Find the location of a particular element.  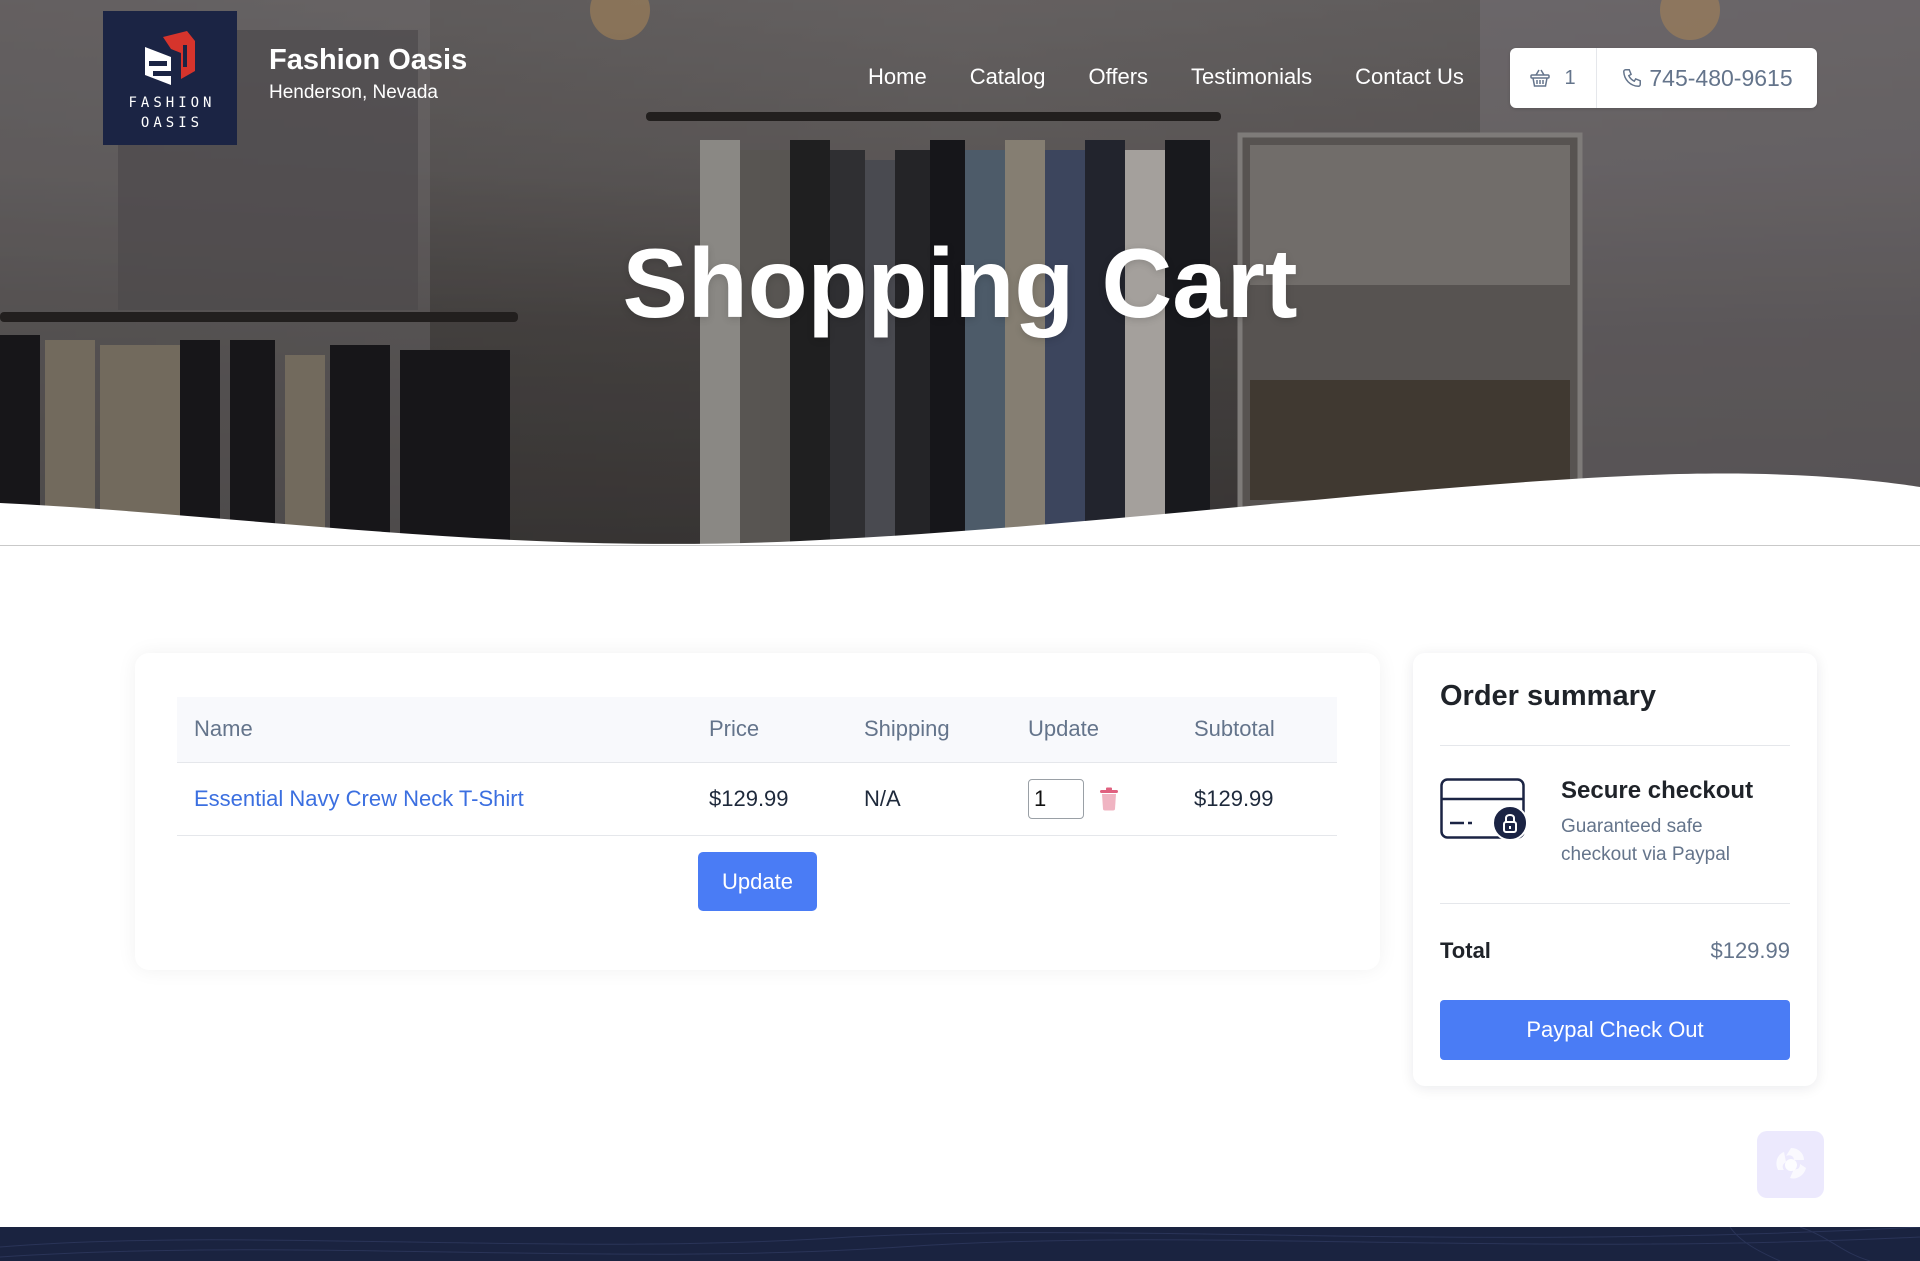

logo-line-2: OASIS is located at coordinates (172, 123).